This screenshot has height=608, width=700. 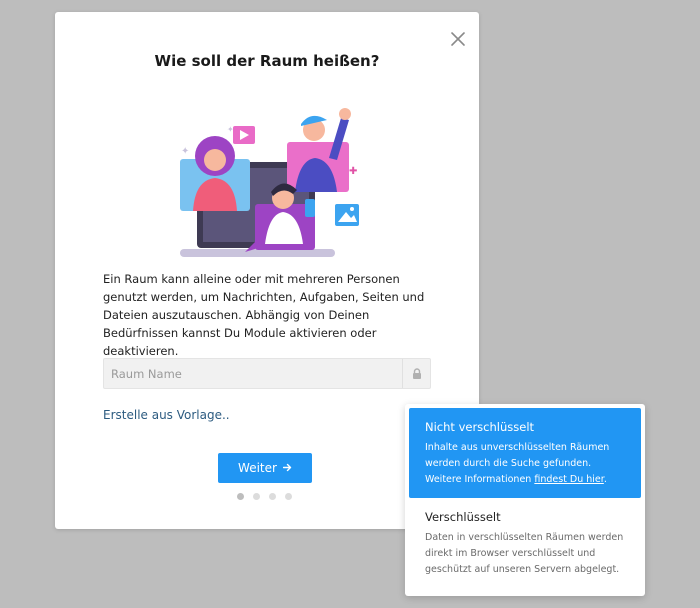 What do you see at coordinates (287, 468) in the screenshot?
I see `arrow-right-icon` at bounding box center [287, 468].